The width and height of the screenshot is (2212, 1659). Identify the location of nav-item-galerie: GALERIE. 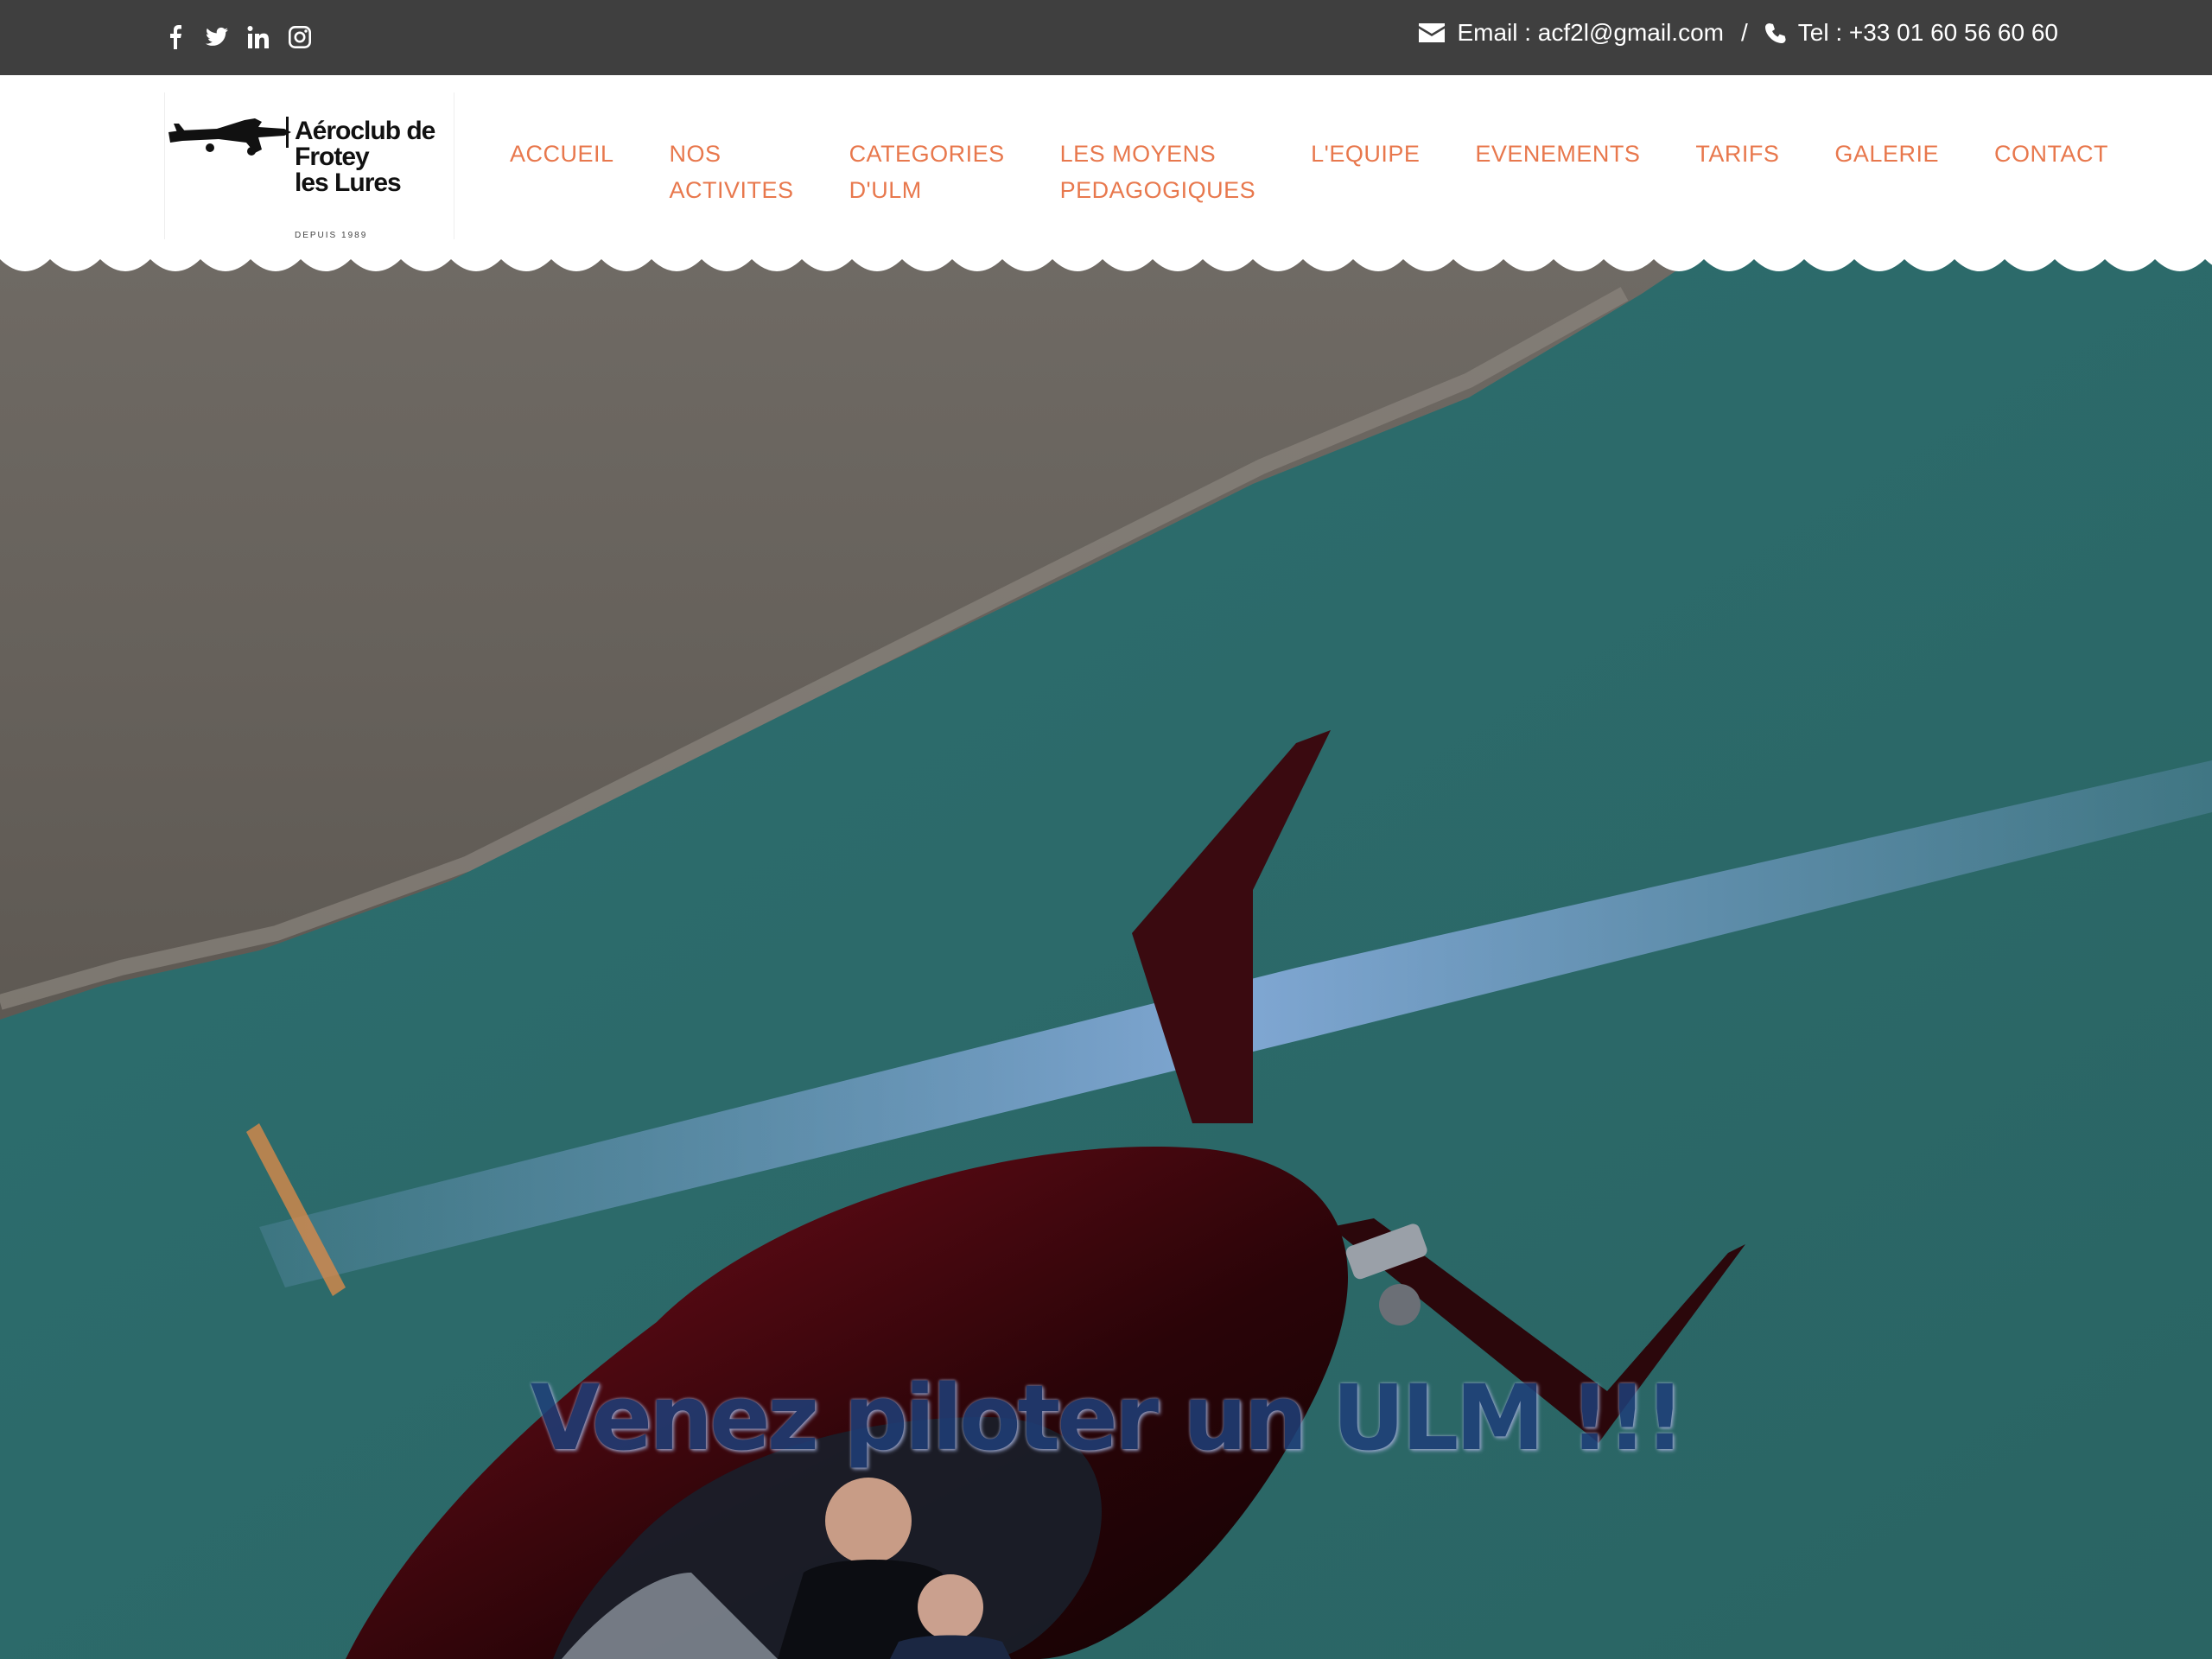
(1886, 154).